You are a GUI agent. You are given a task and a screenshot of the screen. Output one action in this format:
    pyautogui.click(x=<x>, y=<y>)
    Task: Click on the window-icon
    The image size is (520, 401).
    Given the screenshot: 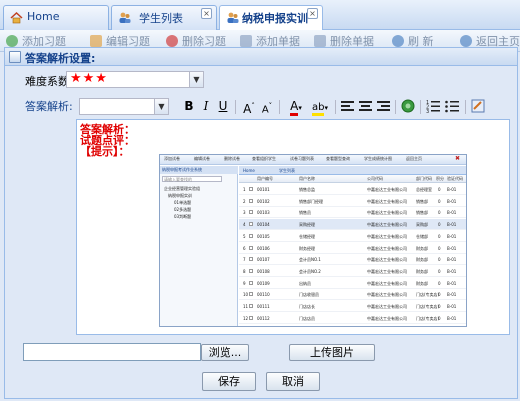 What is the action you would take?
    pyautogui.click(x=15, y=57)
    